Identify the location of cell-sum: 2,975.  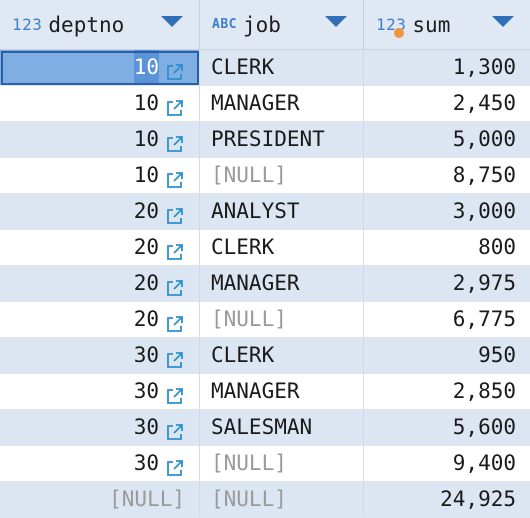
(447, 284).